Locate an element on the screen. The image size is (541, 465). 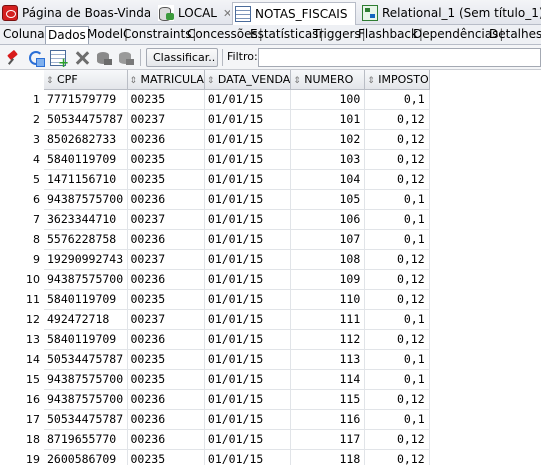
column-header-cpf: ⇕ CPF is located at coordinates (86, 80).